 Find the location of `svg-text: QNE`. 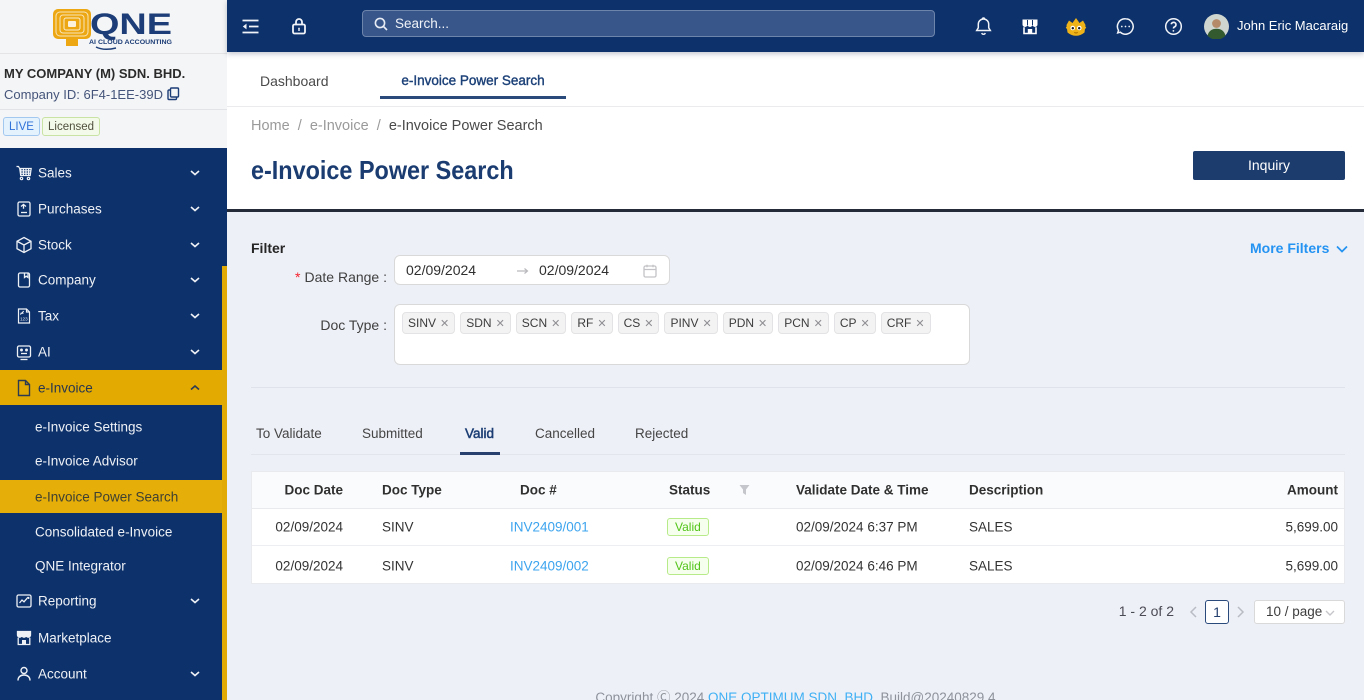

svg-text: QNE is located at coordinates (131, 24).